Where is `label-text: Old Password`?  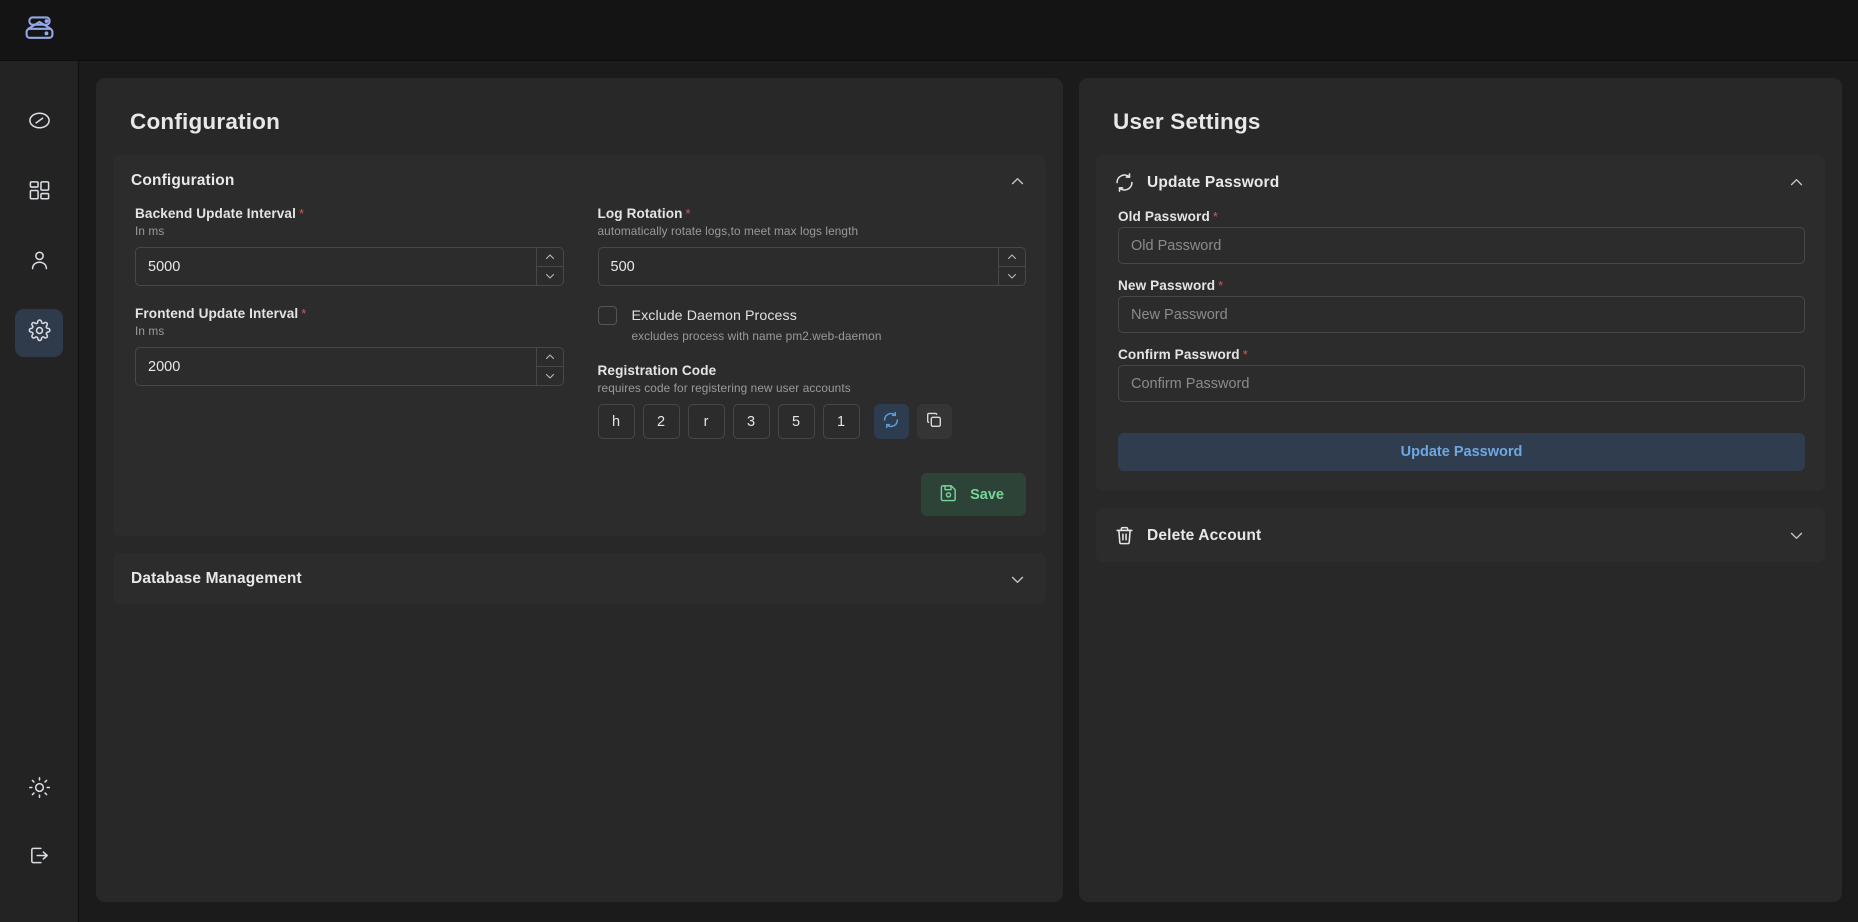
label-text: Old Password is located at coordinates (1164, 216).